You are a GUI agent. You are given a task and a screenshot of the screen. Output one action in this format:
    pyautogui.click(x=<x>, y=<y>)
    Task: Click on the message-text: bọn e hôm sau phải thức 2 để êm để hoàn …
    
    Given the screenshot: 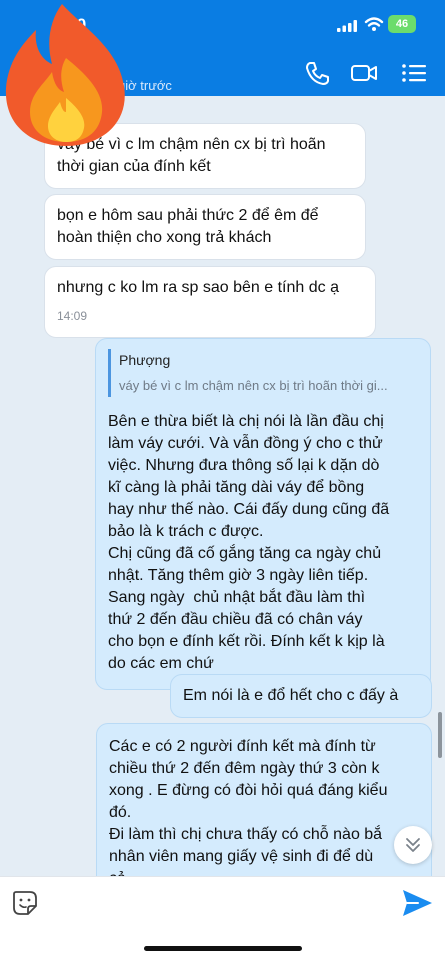 What is the action you would take?
    pyautogui.click(x=188, y=226)
    